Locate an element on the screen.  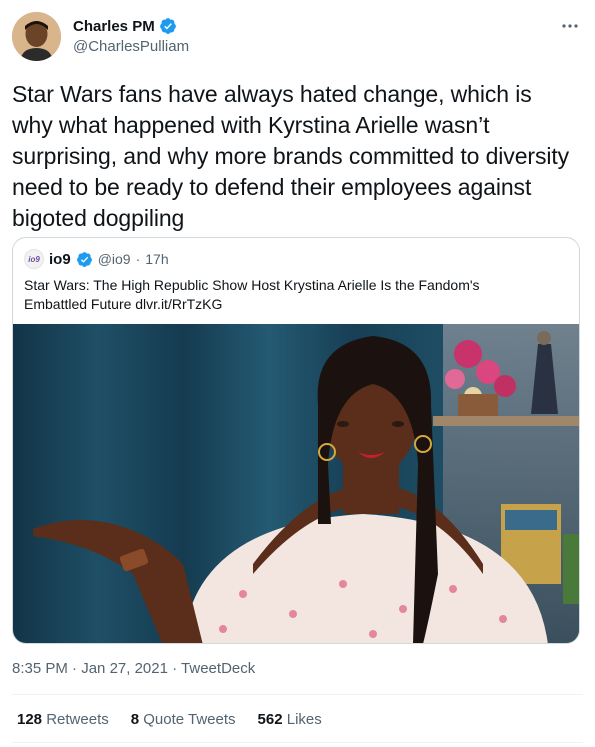
quote-tweets-count: 8 is located at coordinates (135, 719).